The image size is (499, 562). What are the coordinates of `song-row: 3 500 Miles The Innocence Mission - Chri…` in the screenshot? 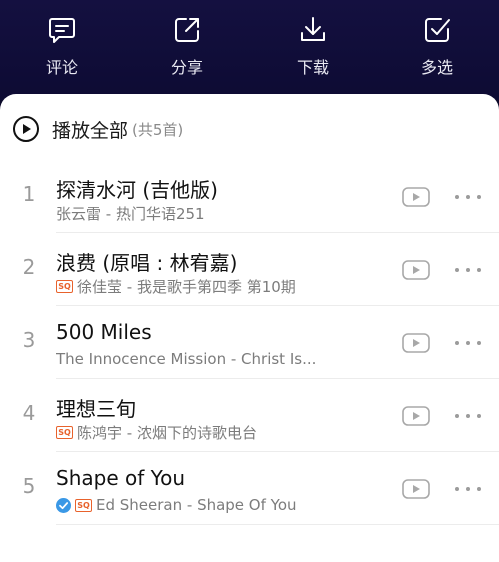 It's located at (249, 342).